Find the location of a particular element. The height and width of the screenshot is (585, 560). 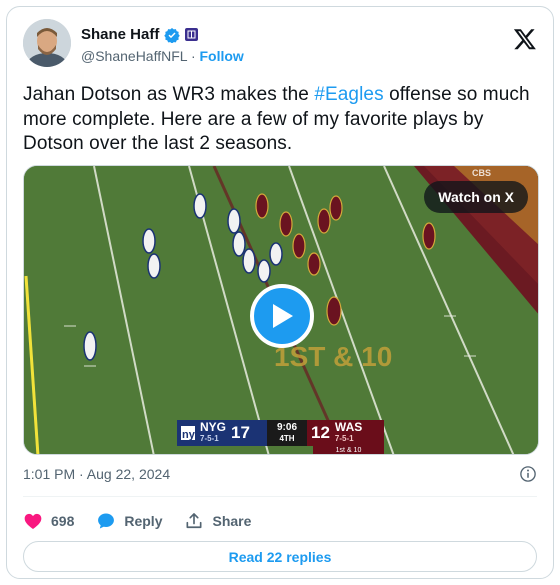

game-quarter: 4TH is located at coordinates (287, 438).